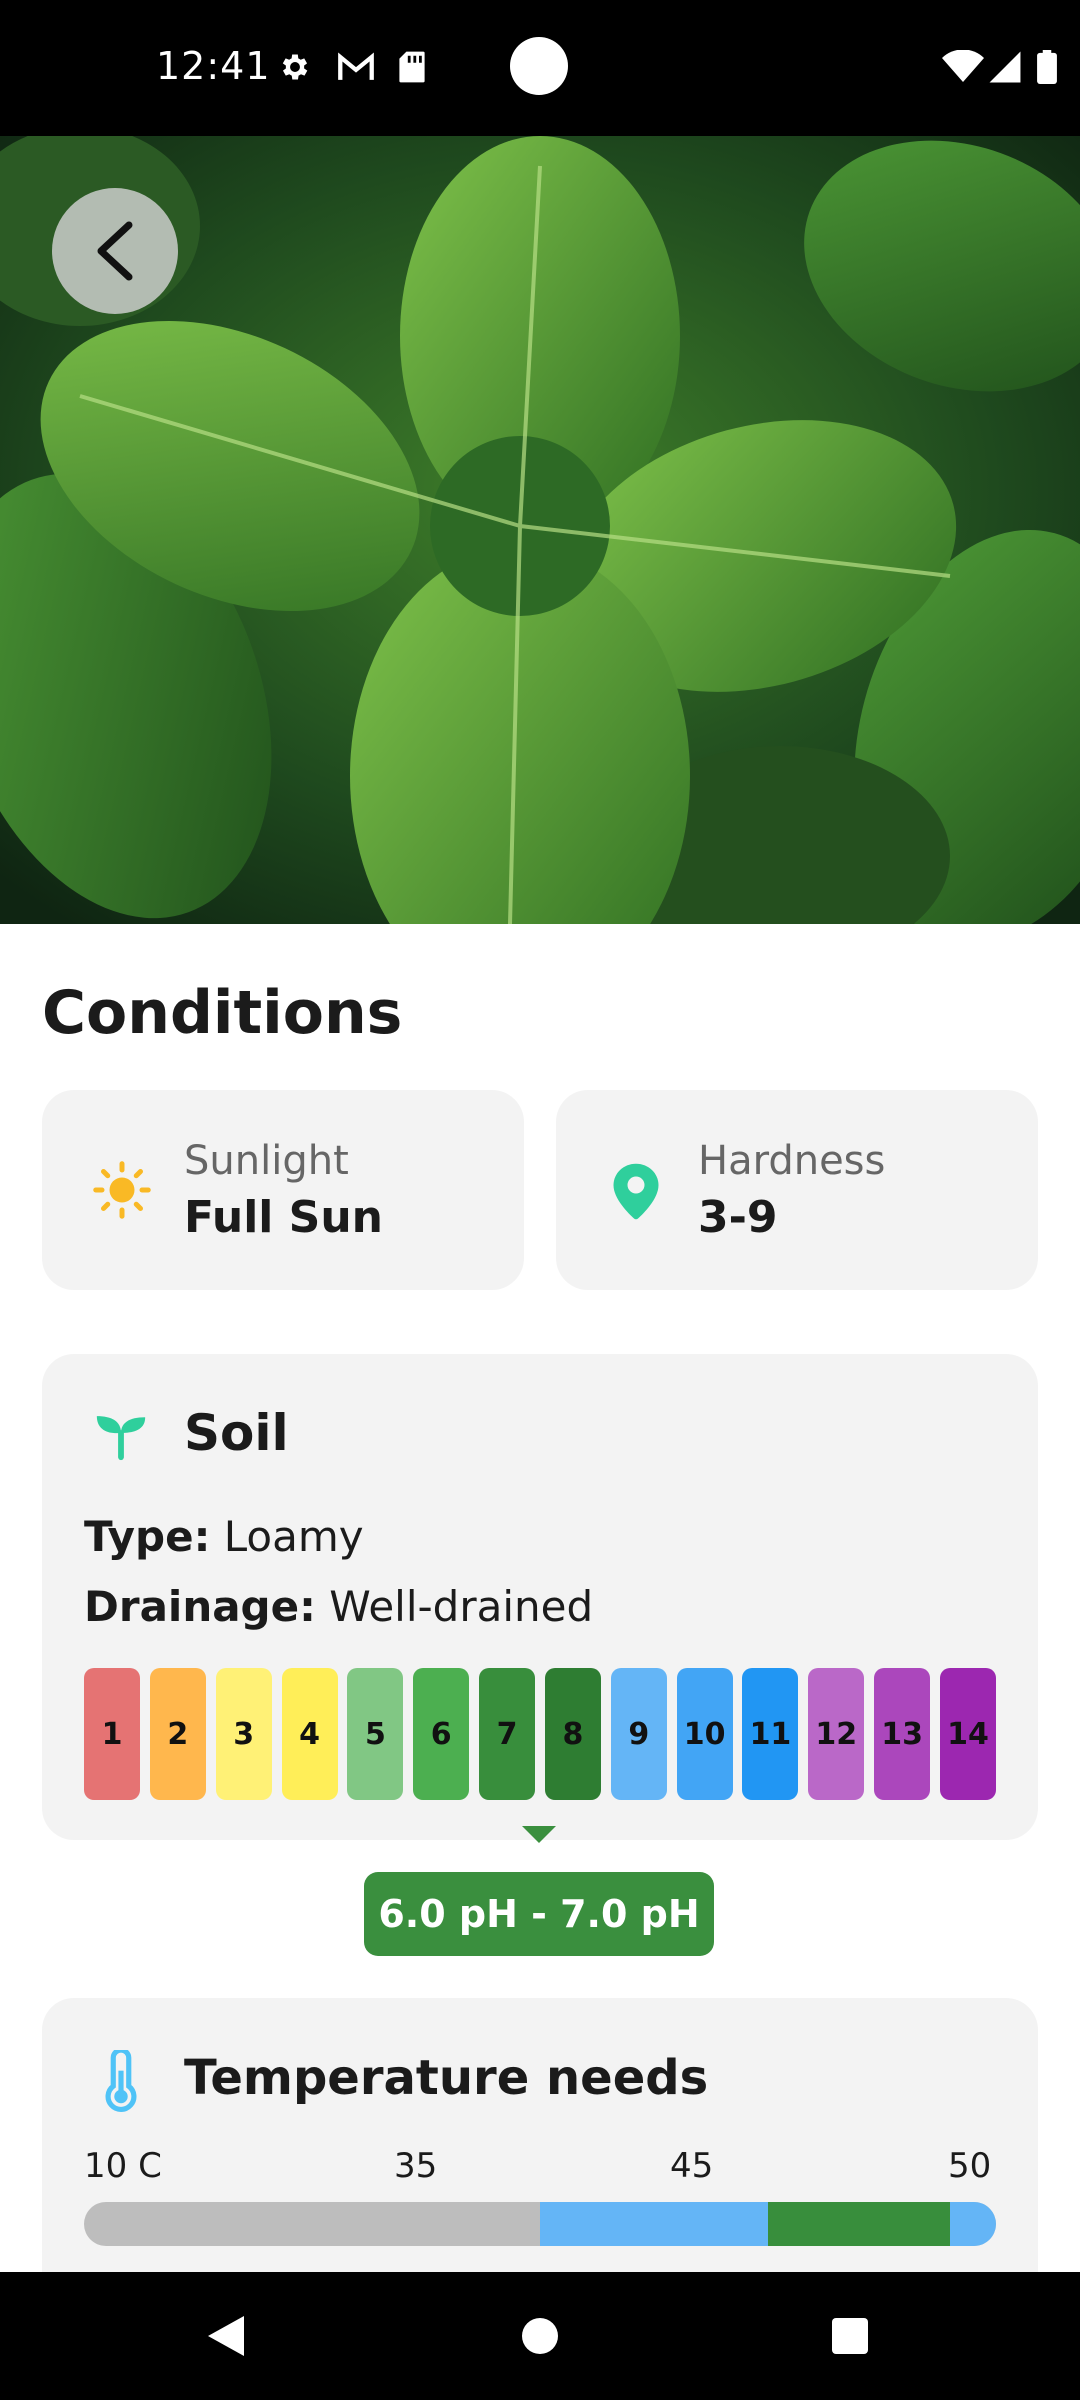 This screenshot has height=2400, width=1080. Describe the element at coordinates (540, 1734) in the screenshot. I see `ph-scale: 1 2 3 4 5 6 7 8 9 10 11 12 13 14` at that location.